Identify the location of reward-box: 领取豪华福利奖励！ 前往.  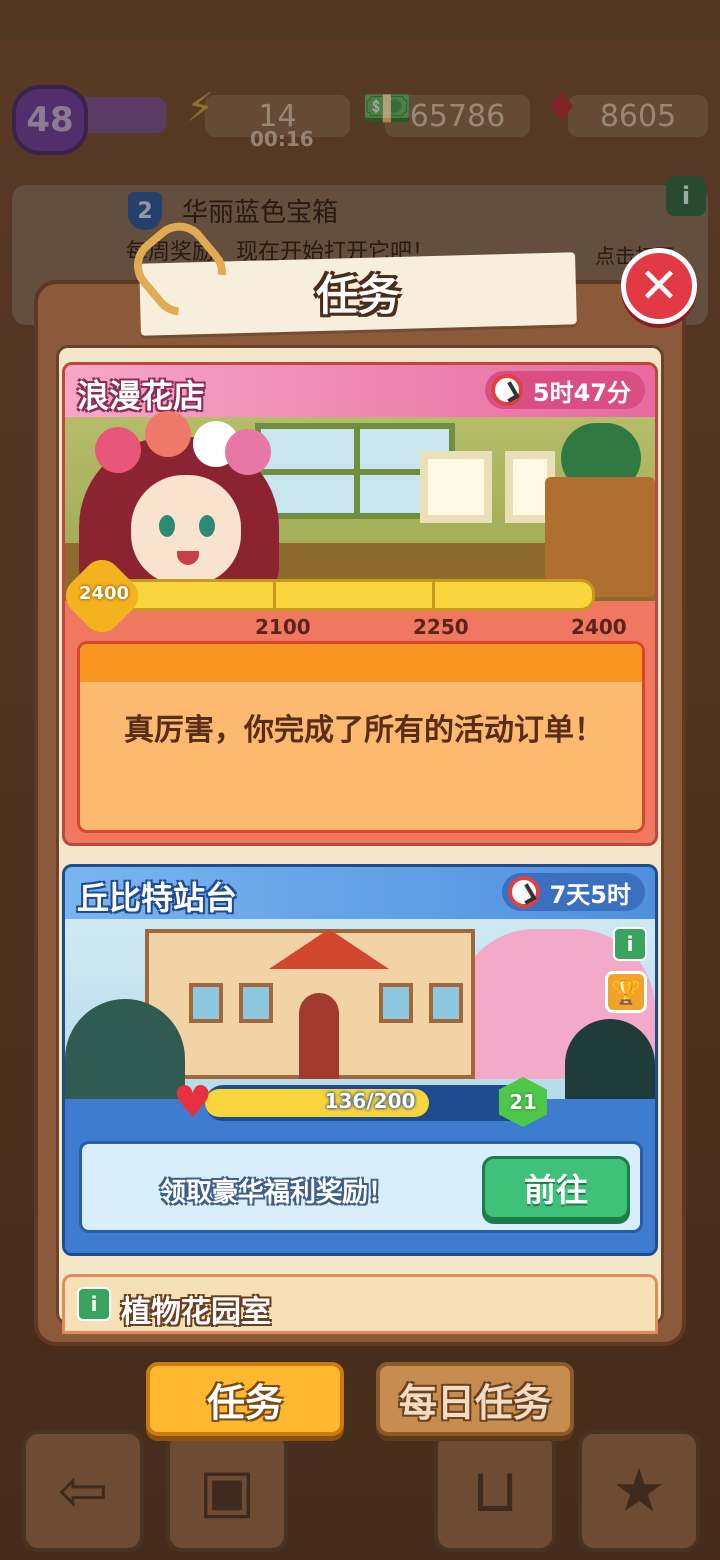
(361, 1187).